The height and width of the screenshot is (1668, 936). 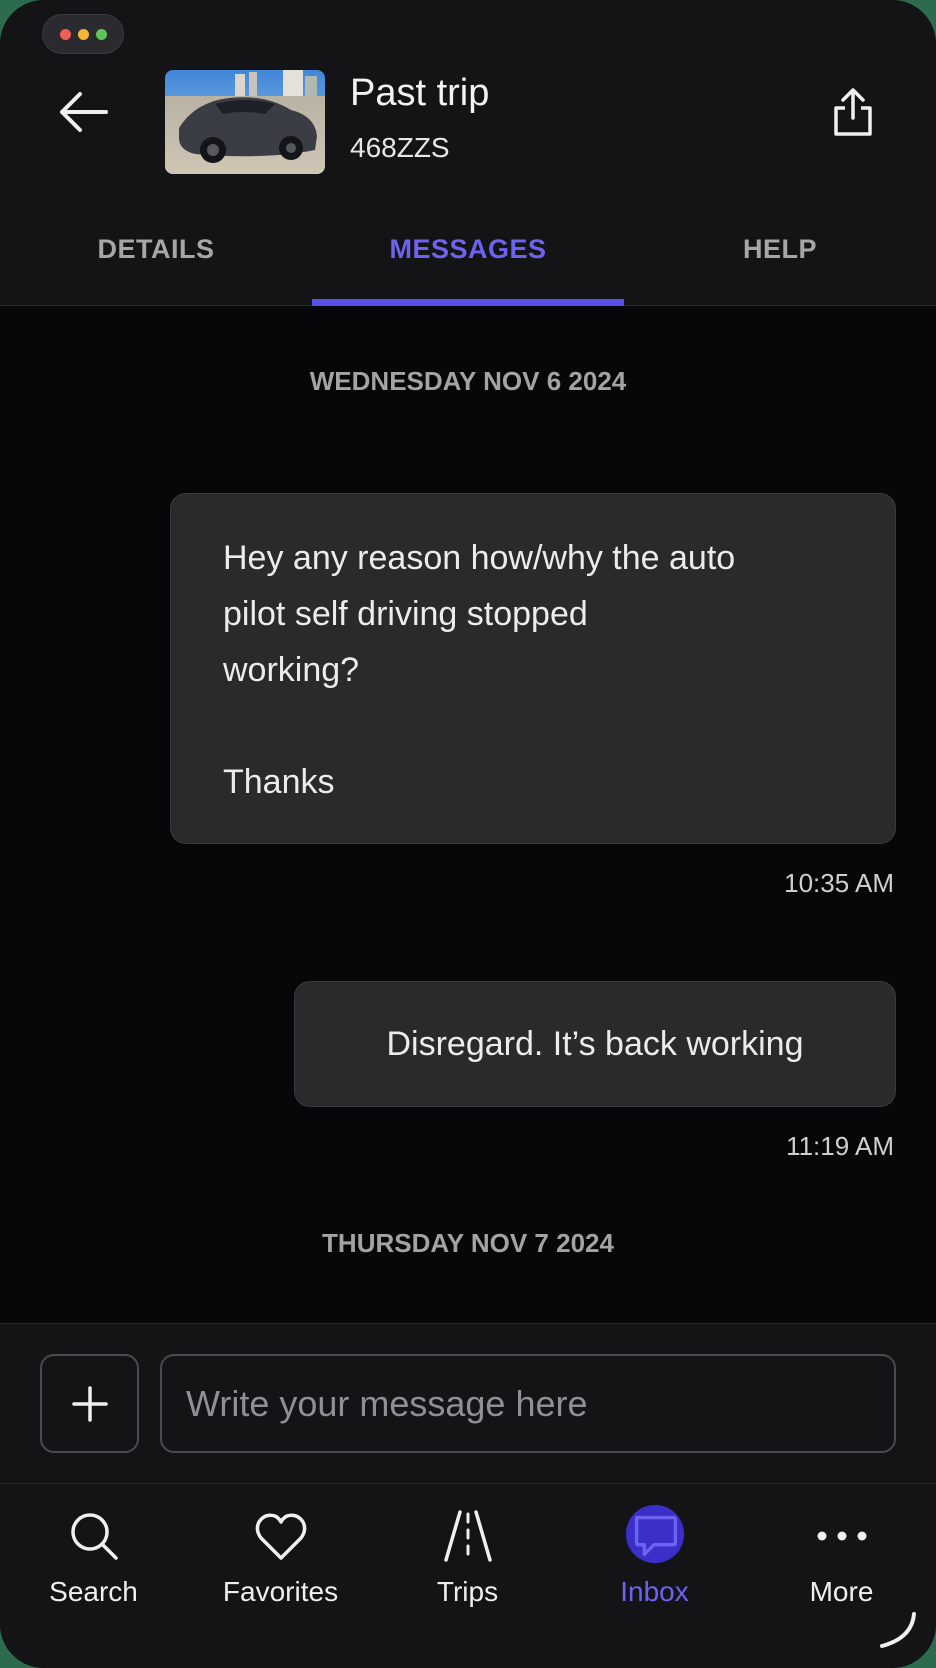 I want to click on car-photo, so click(x=245, y=122).